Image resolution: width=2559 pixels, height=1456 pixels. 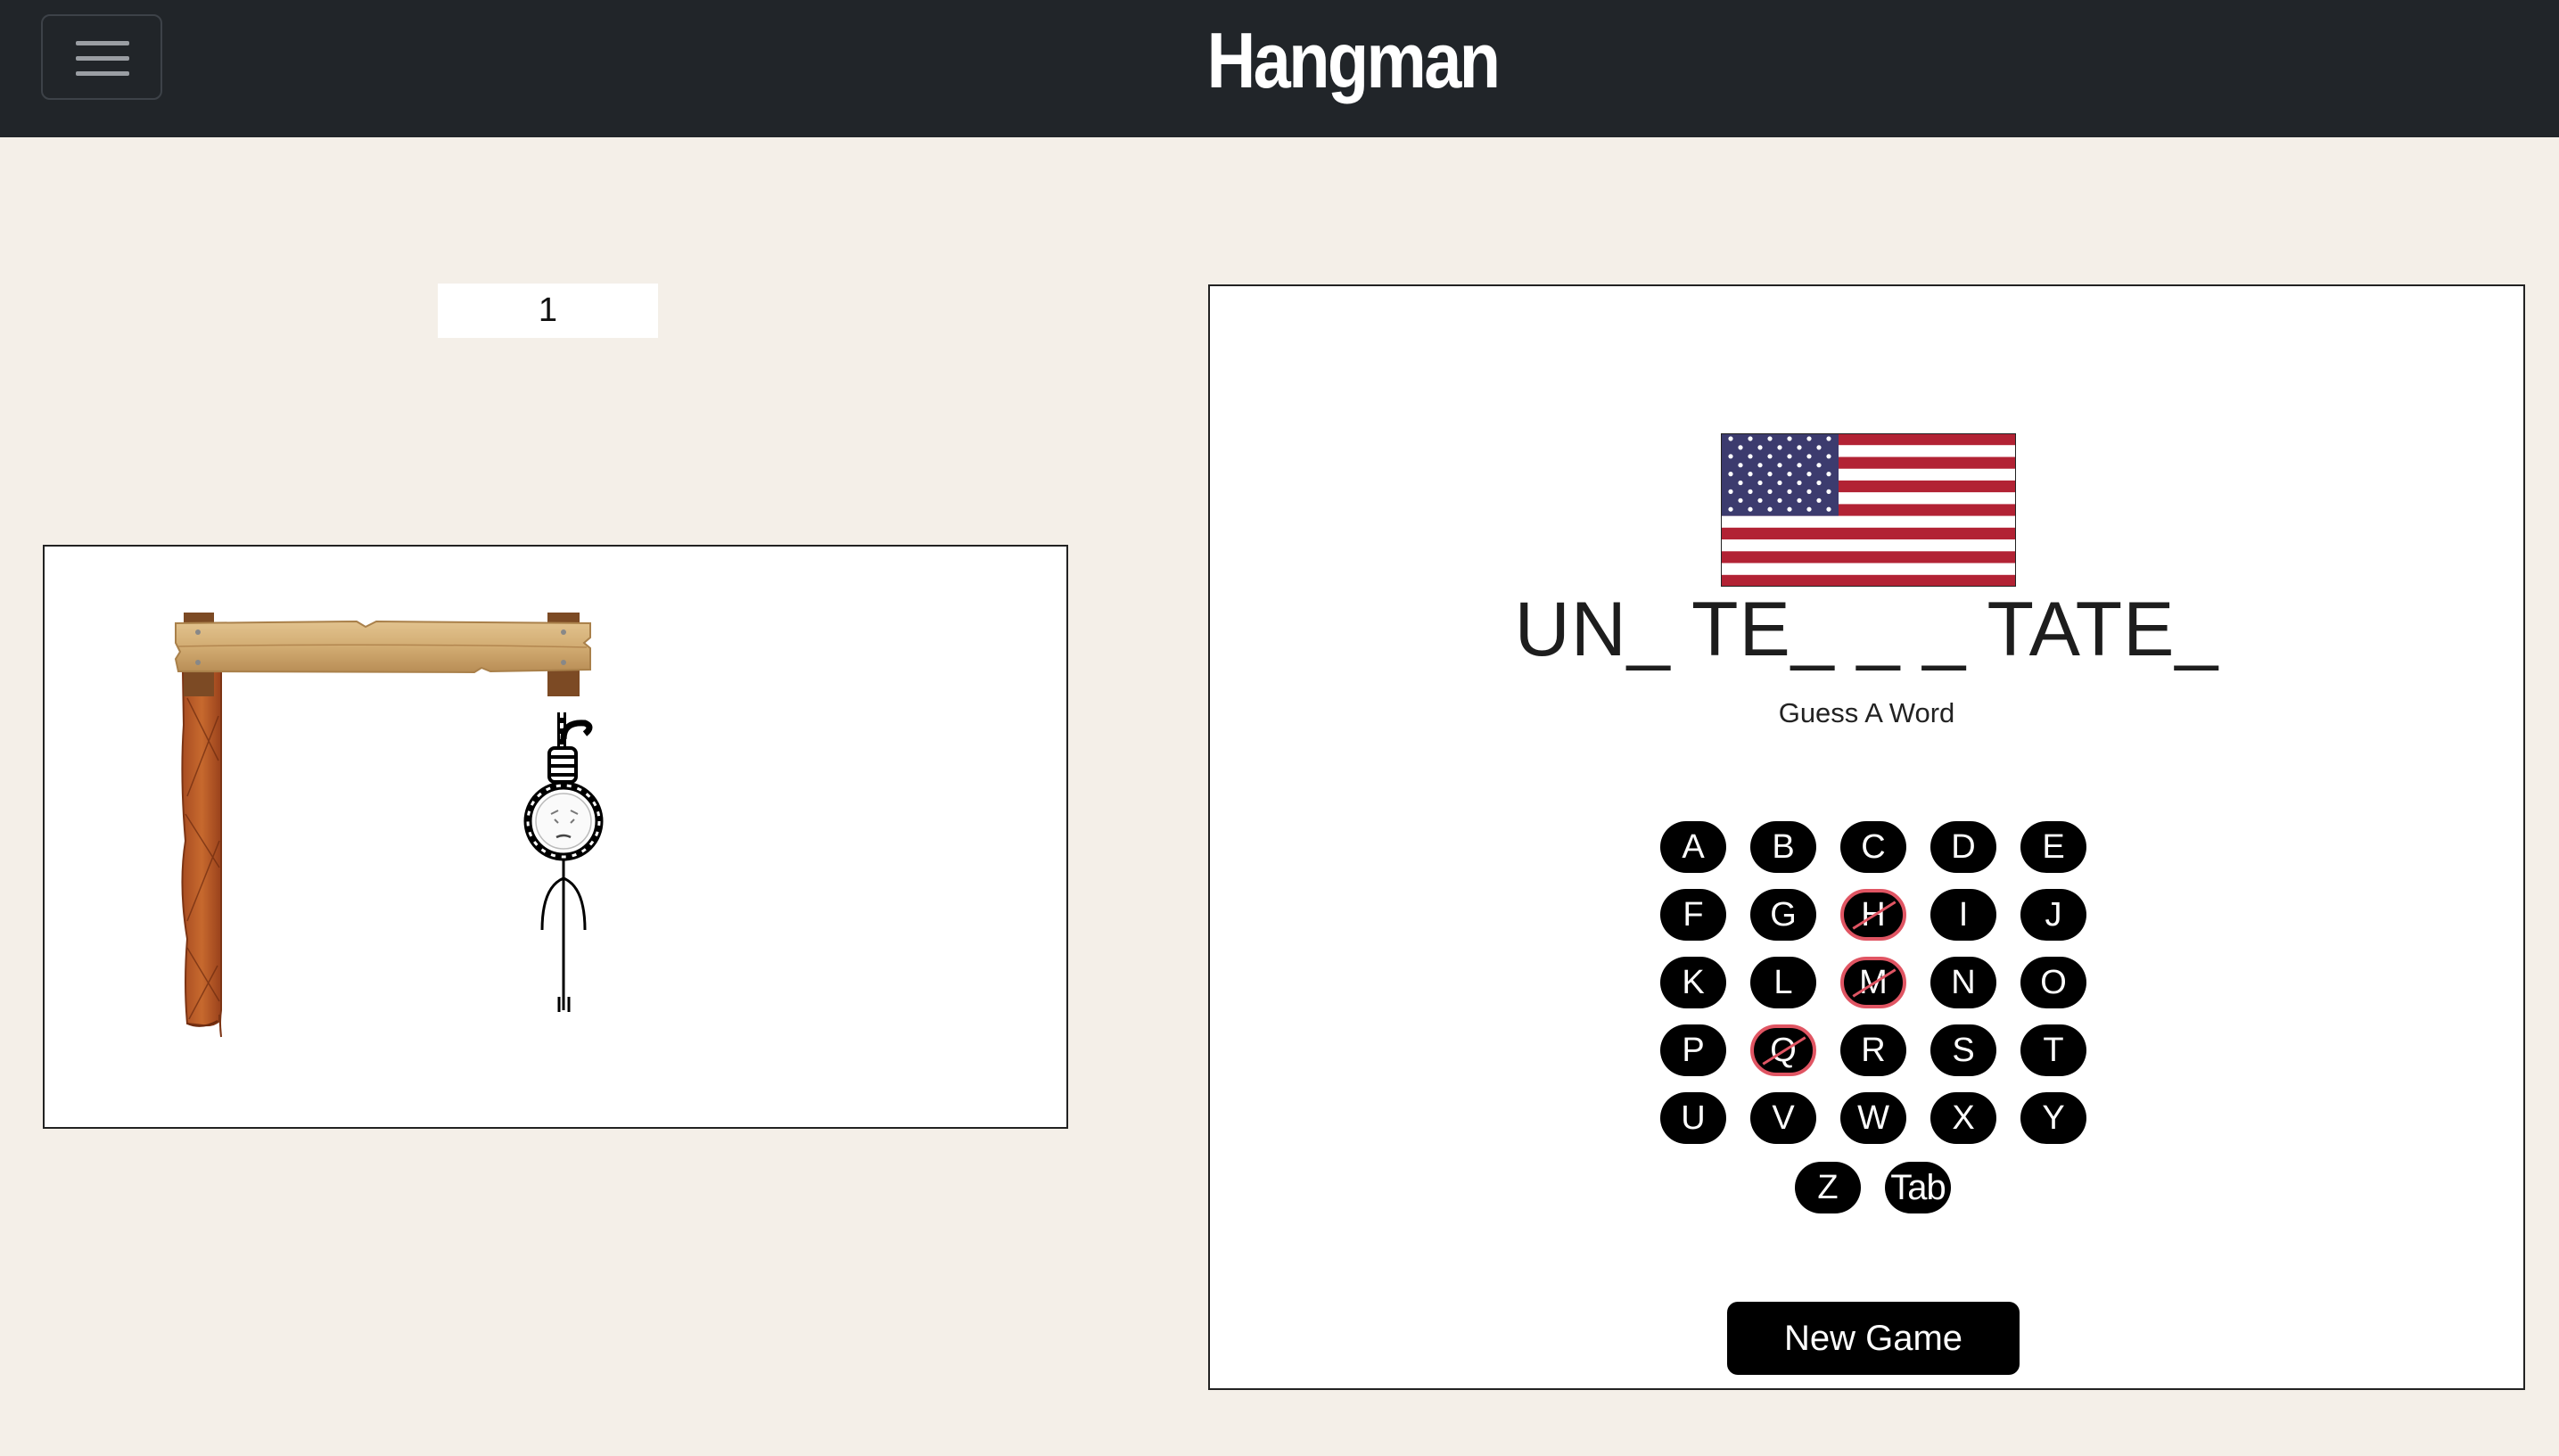 I want to click on hangman-head, so click(x=564, y=821).